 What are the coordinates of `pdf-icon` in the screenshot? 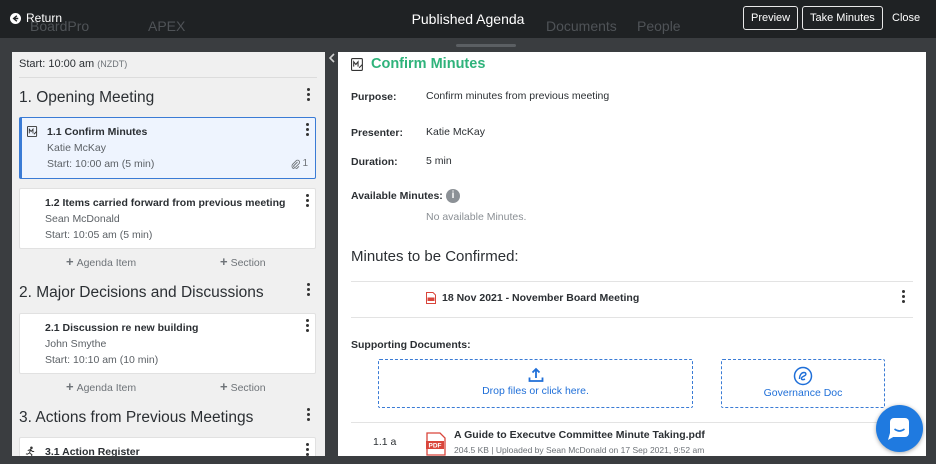 It's located at (431, 298).